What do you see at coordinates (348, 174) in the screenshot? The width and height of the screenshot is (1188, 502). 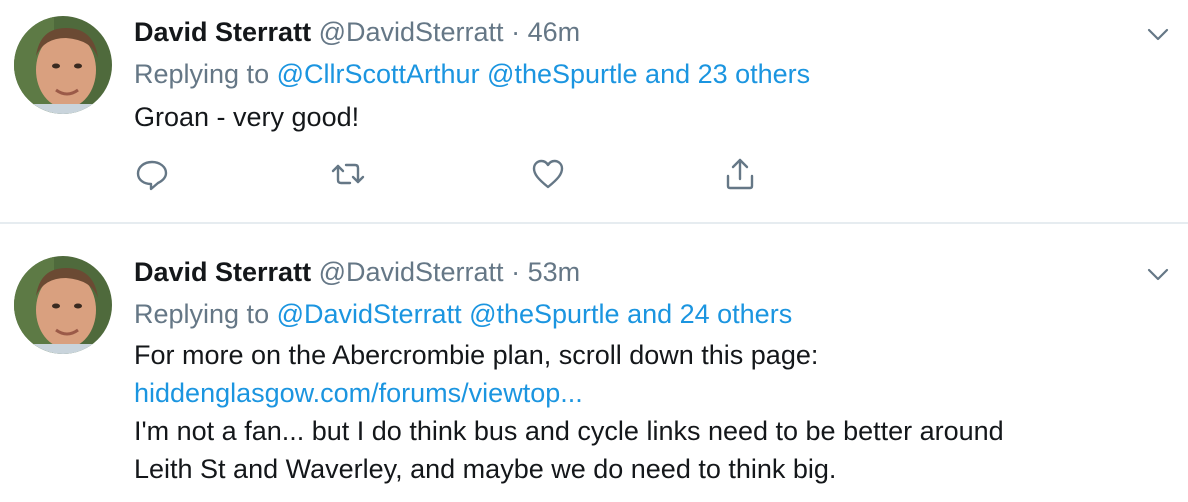 I see `retweet-icon` at bounding box center [348, 174].